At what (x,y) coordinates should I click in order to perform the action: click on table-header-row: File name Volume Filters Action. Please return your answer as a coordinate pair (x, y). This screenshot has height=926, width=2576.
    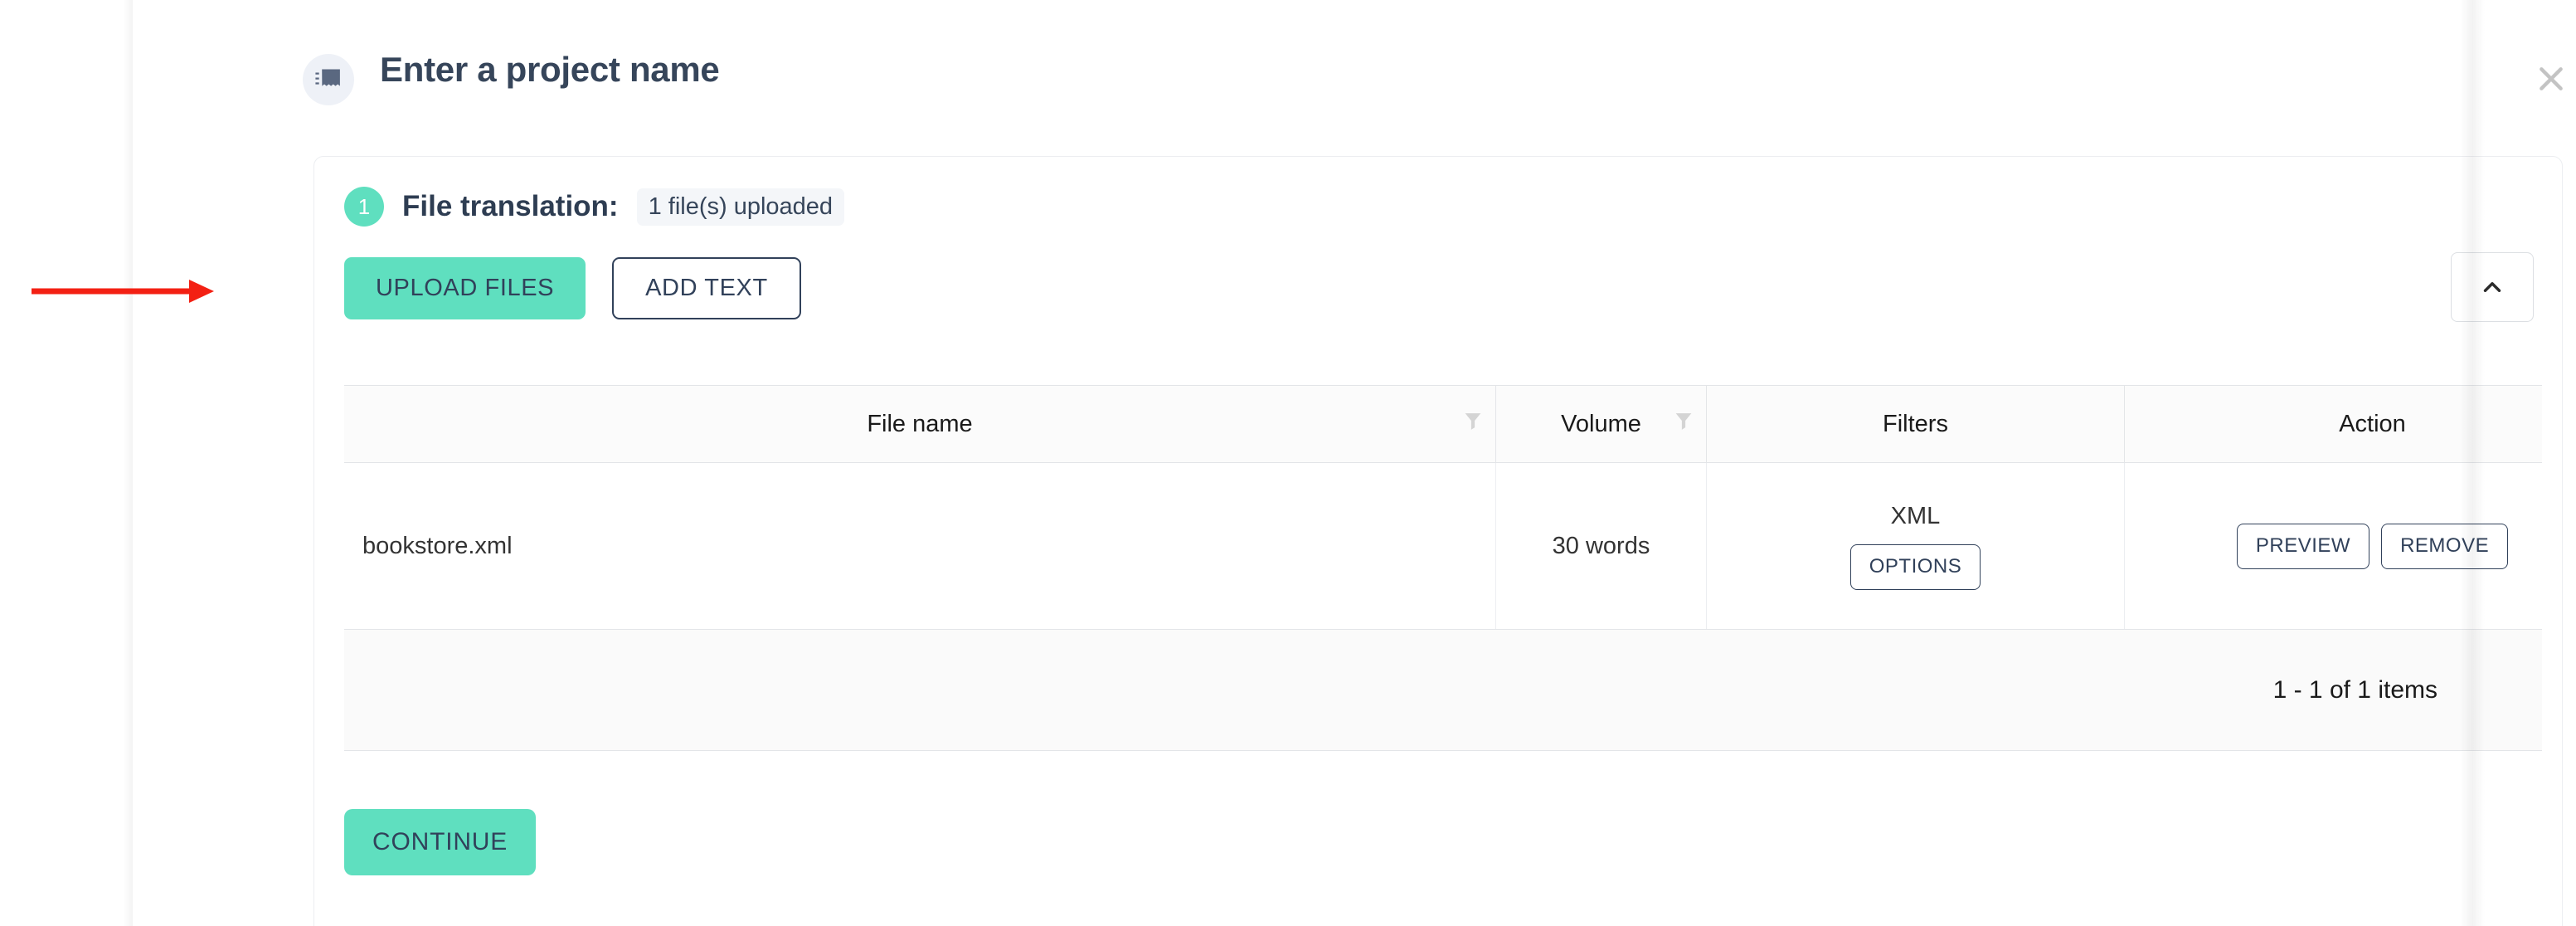
    Looking at the image, I should click on (1443, 424).